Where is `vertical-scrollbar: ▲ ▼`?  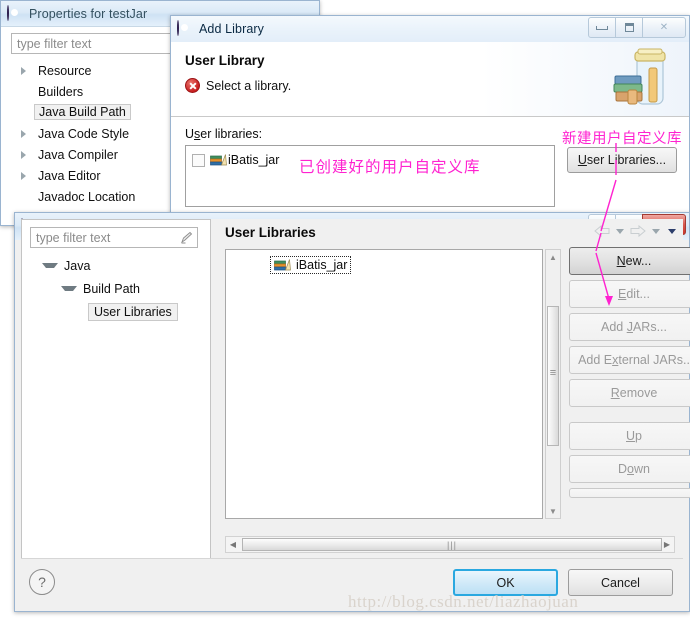
vertical-scrollbar: ▲ ▼ is located at coordinates (553, 384).